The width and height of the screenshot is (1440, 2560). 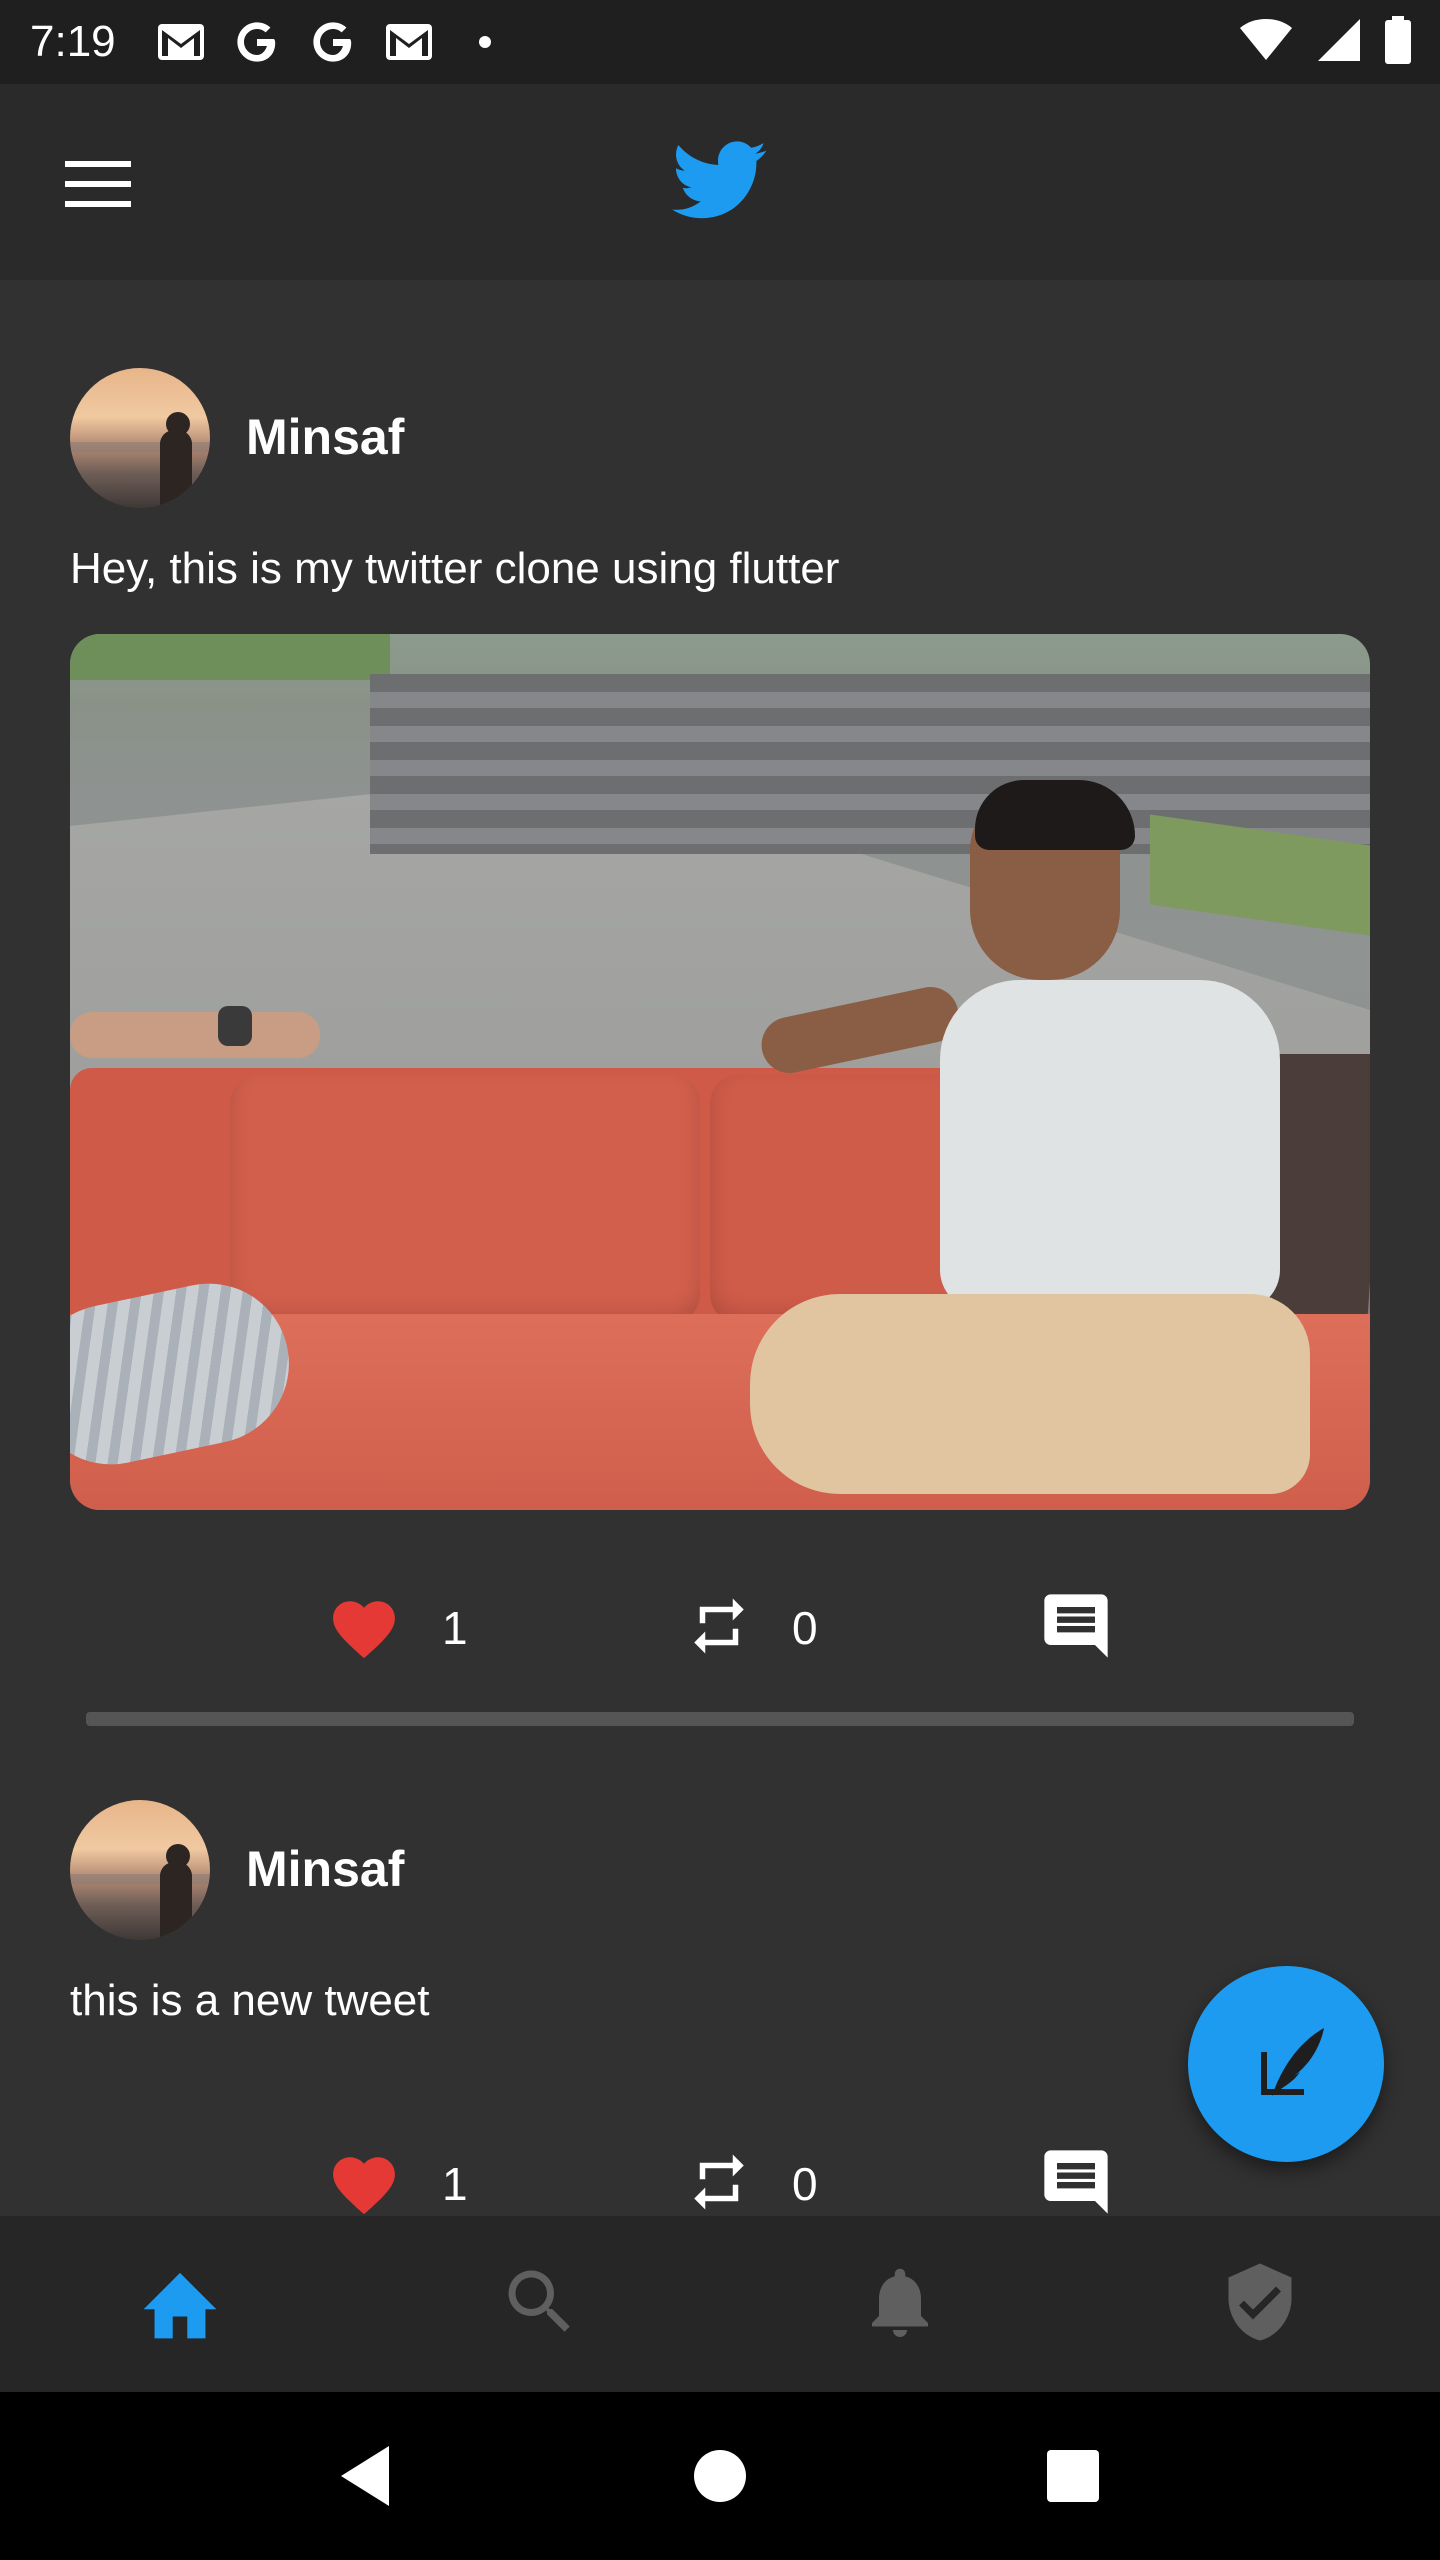 I want to click on status-bar: 7:19, so click(x=720, y=42).